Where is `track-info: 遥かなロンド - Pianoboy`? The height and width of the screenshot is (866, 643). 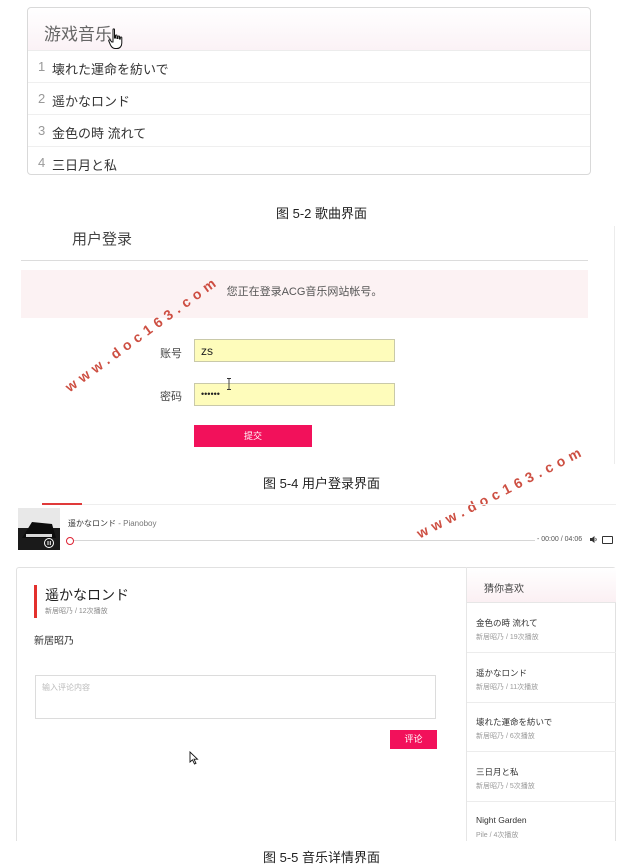
track-info: 遥かなロンド - Pianoboy is located at coordinates (112, 523).